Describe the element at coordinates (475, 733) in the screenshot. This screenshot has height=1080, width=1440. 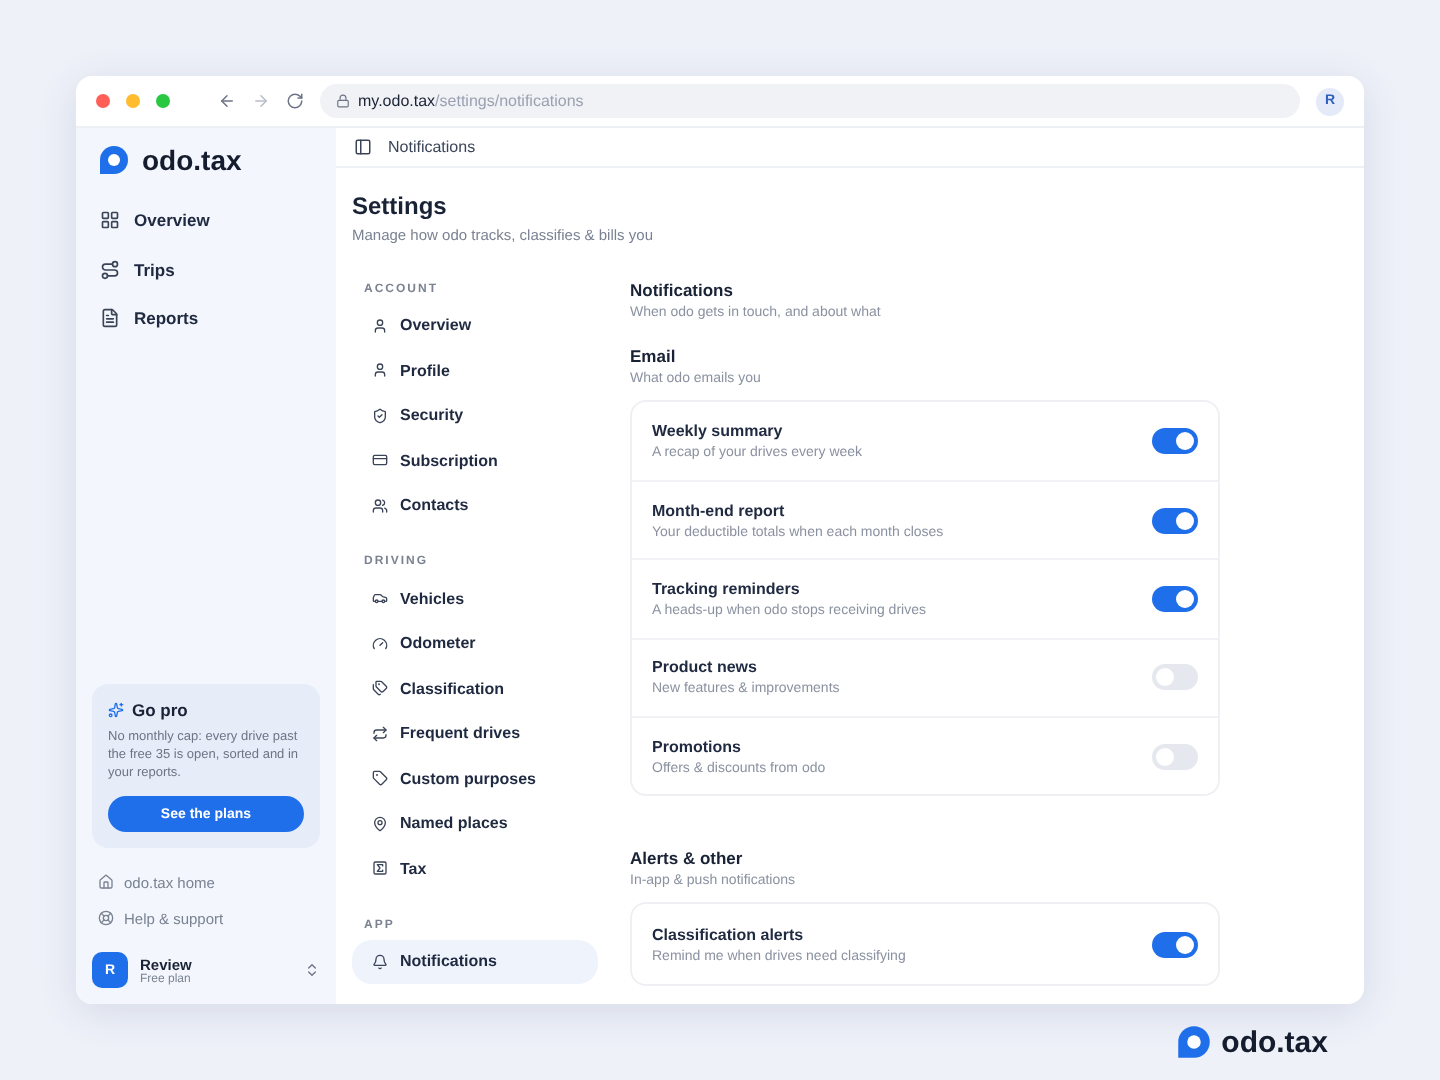
I see `settings-nav-item: Frequent drives` at that location.